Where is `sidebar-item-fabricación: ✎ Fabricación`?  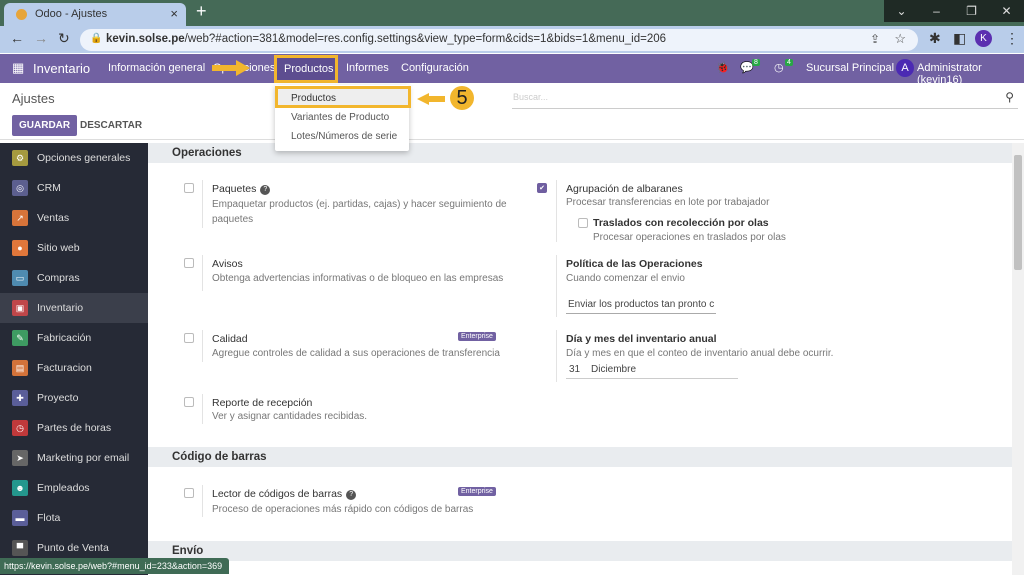
sidebar-item-fabricación: ✎ Fabricación is located at coordinates (74, 338).